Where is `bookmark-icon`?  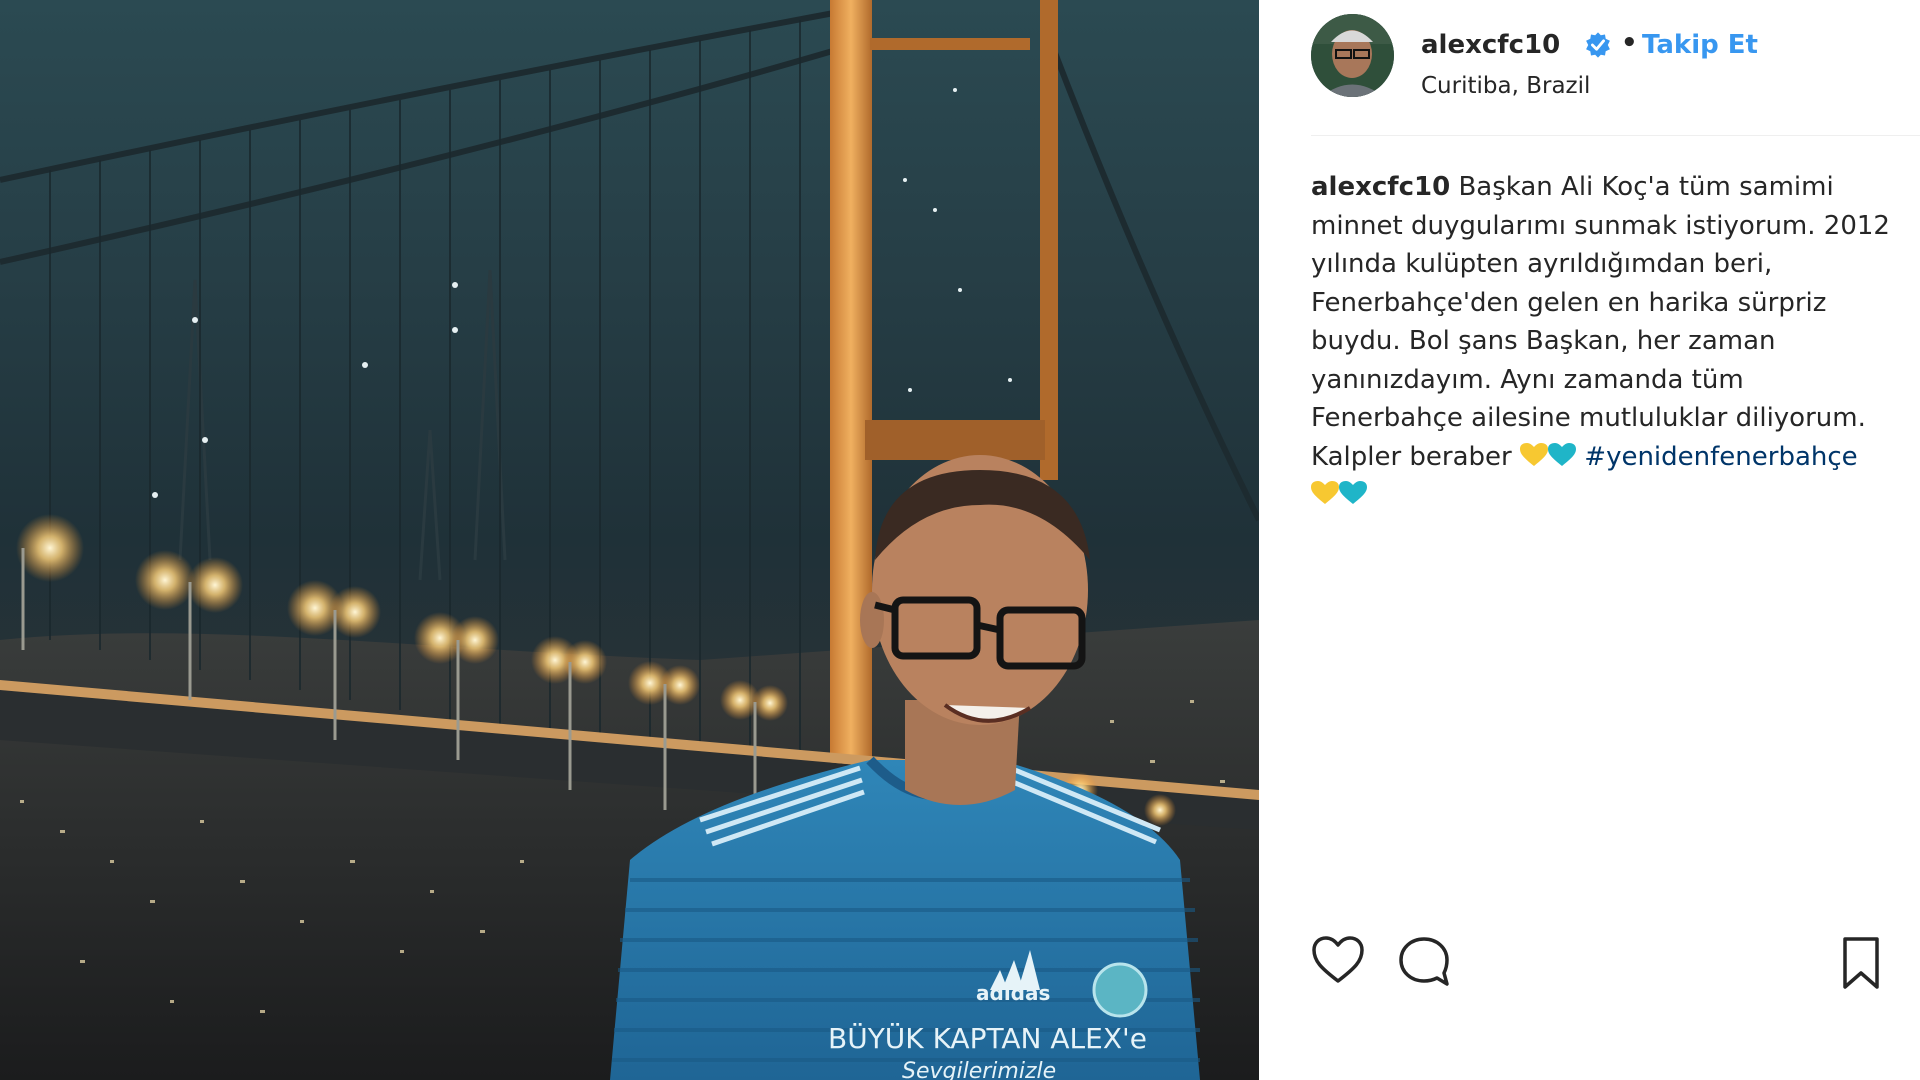
bookmark-icon is located at coordinates (1861, 963).